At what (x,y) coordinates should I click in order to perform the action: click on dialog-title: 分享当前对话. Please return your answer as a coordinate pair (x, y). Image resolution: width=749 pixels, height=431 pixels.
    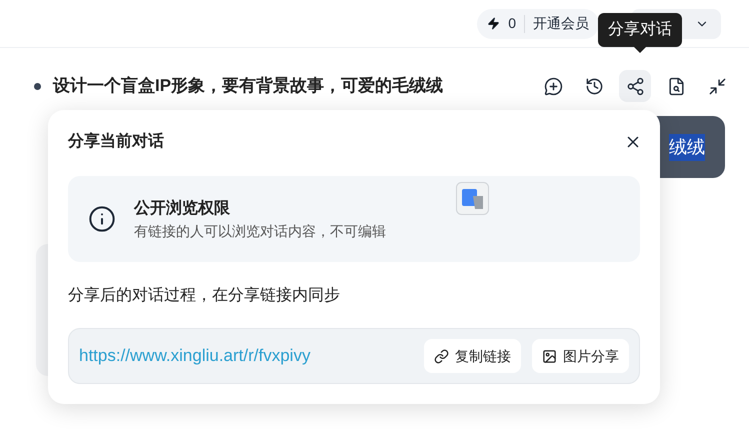
    Looking at the image, I should click on (116, 141).